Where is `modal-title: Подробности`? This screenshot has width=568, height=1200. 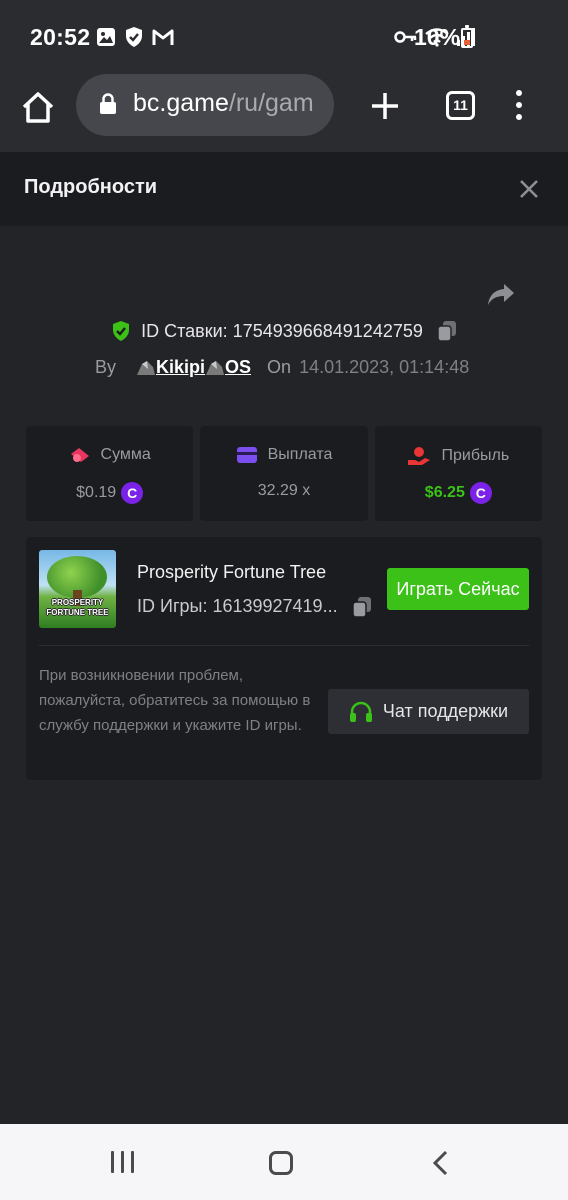
modal-title: Подробности is located at coordinates (91, 187).